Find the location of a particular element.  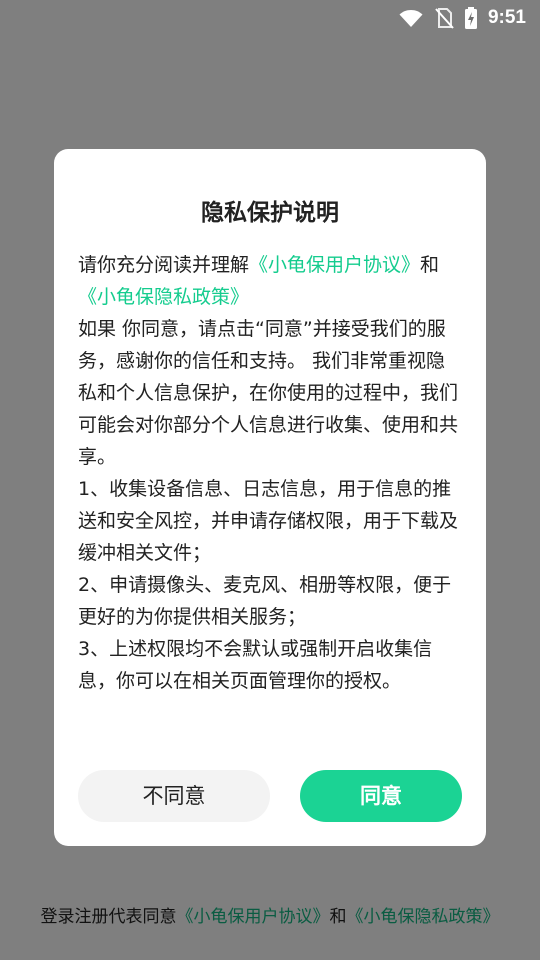

no-sim-icon is located at coordinates (444, 18).